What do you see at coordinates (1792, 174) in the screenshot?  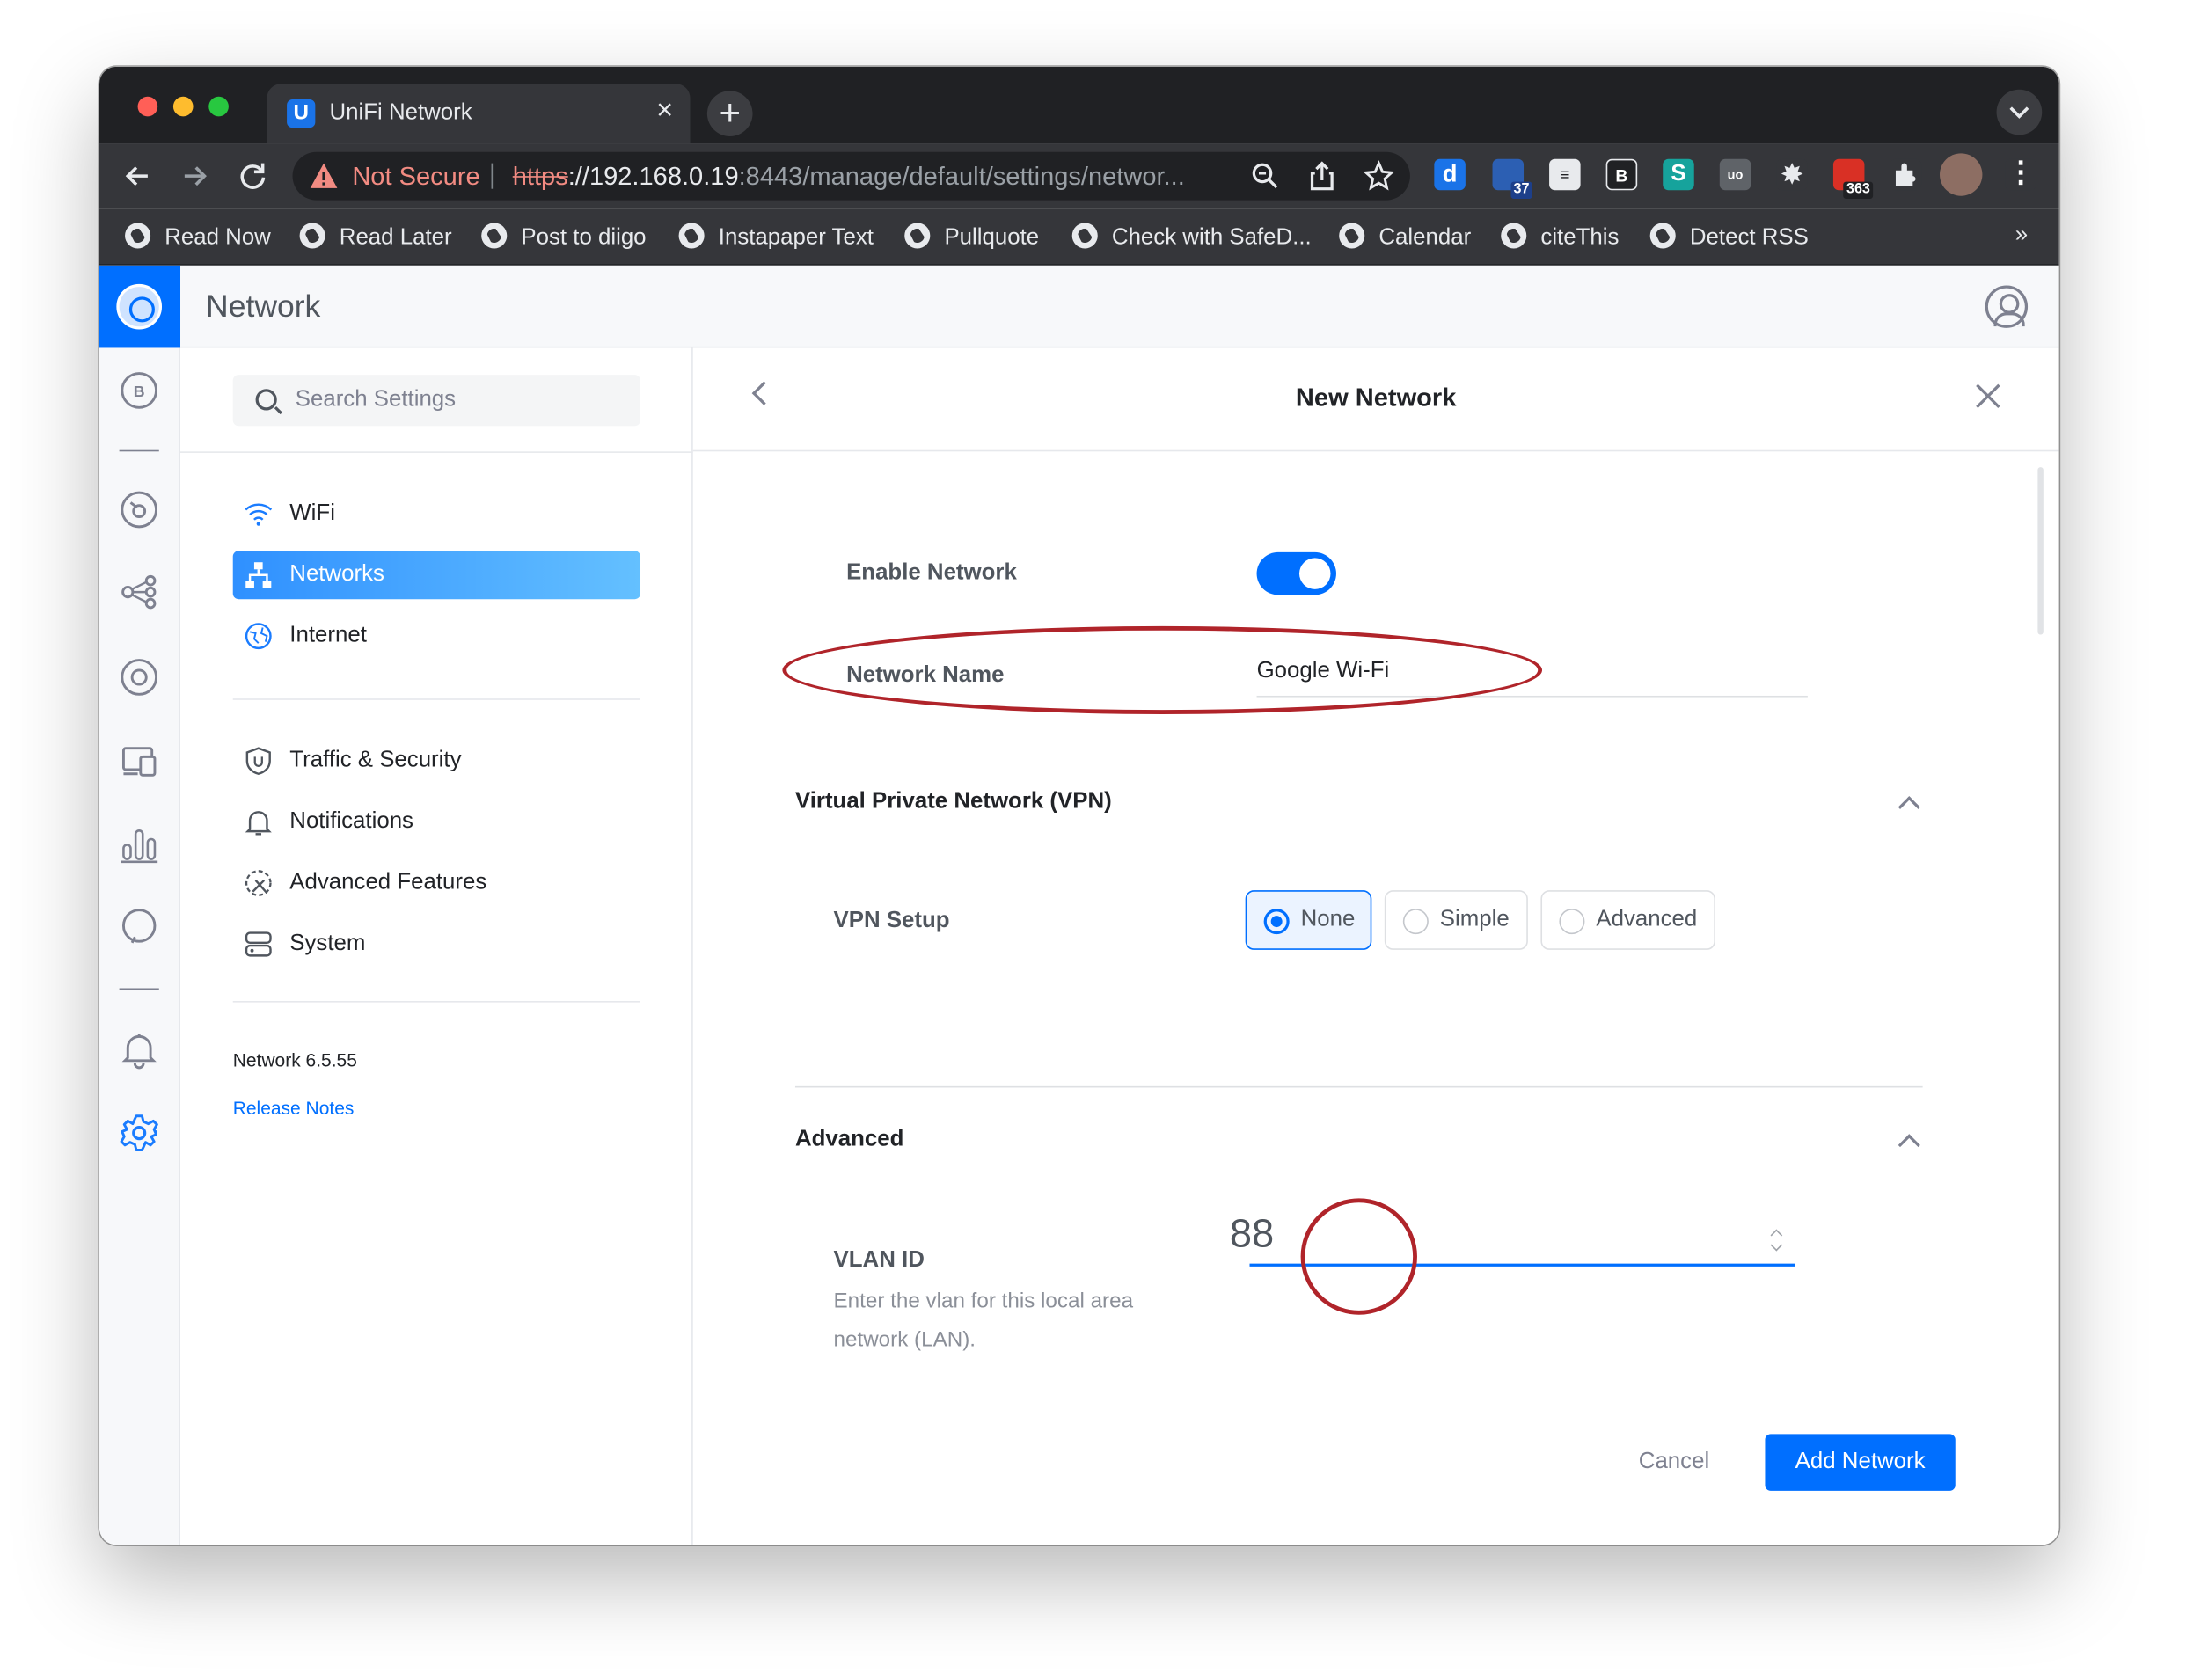 I see `gear-ext-icon: ✸` at bounding box center [1792, 174].